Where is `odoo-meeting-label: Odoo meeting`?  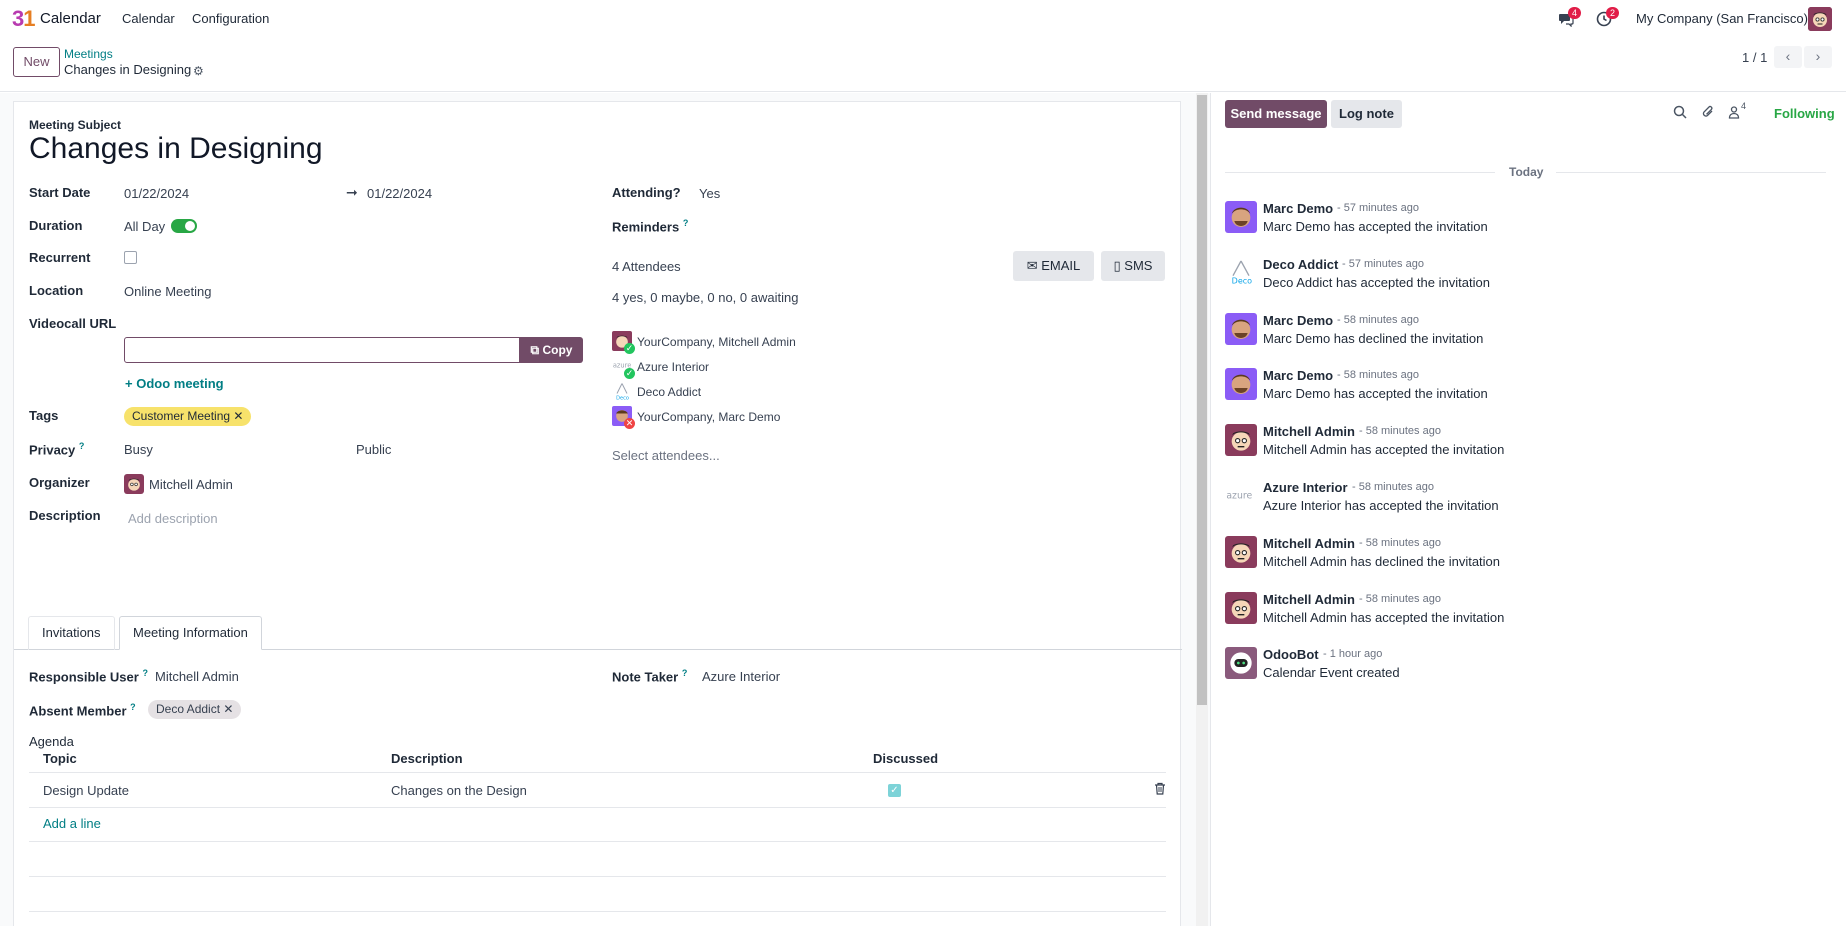 odoo-meeting-label: Odoo meeting is located at coordinates (180, 383).